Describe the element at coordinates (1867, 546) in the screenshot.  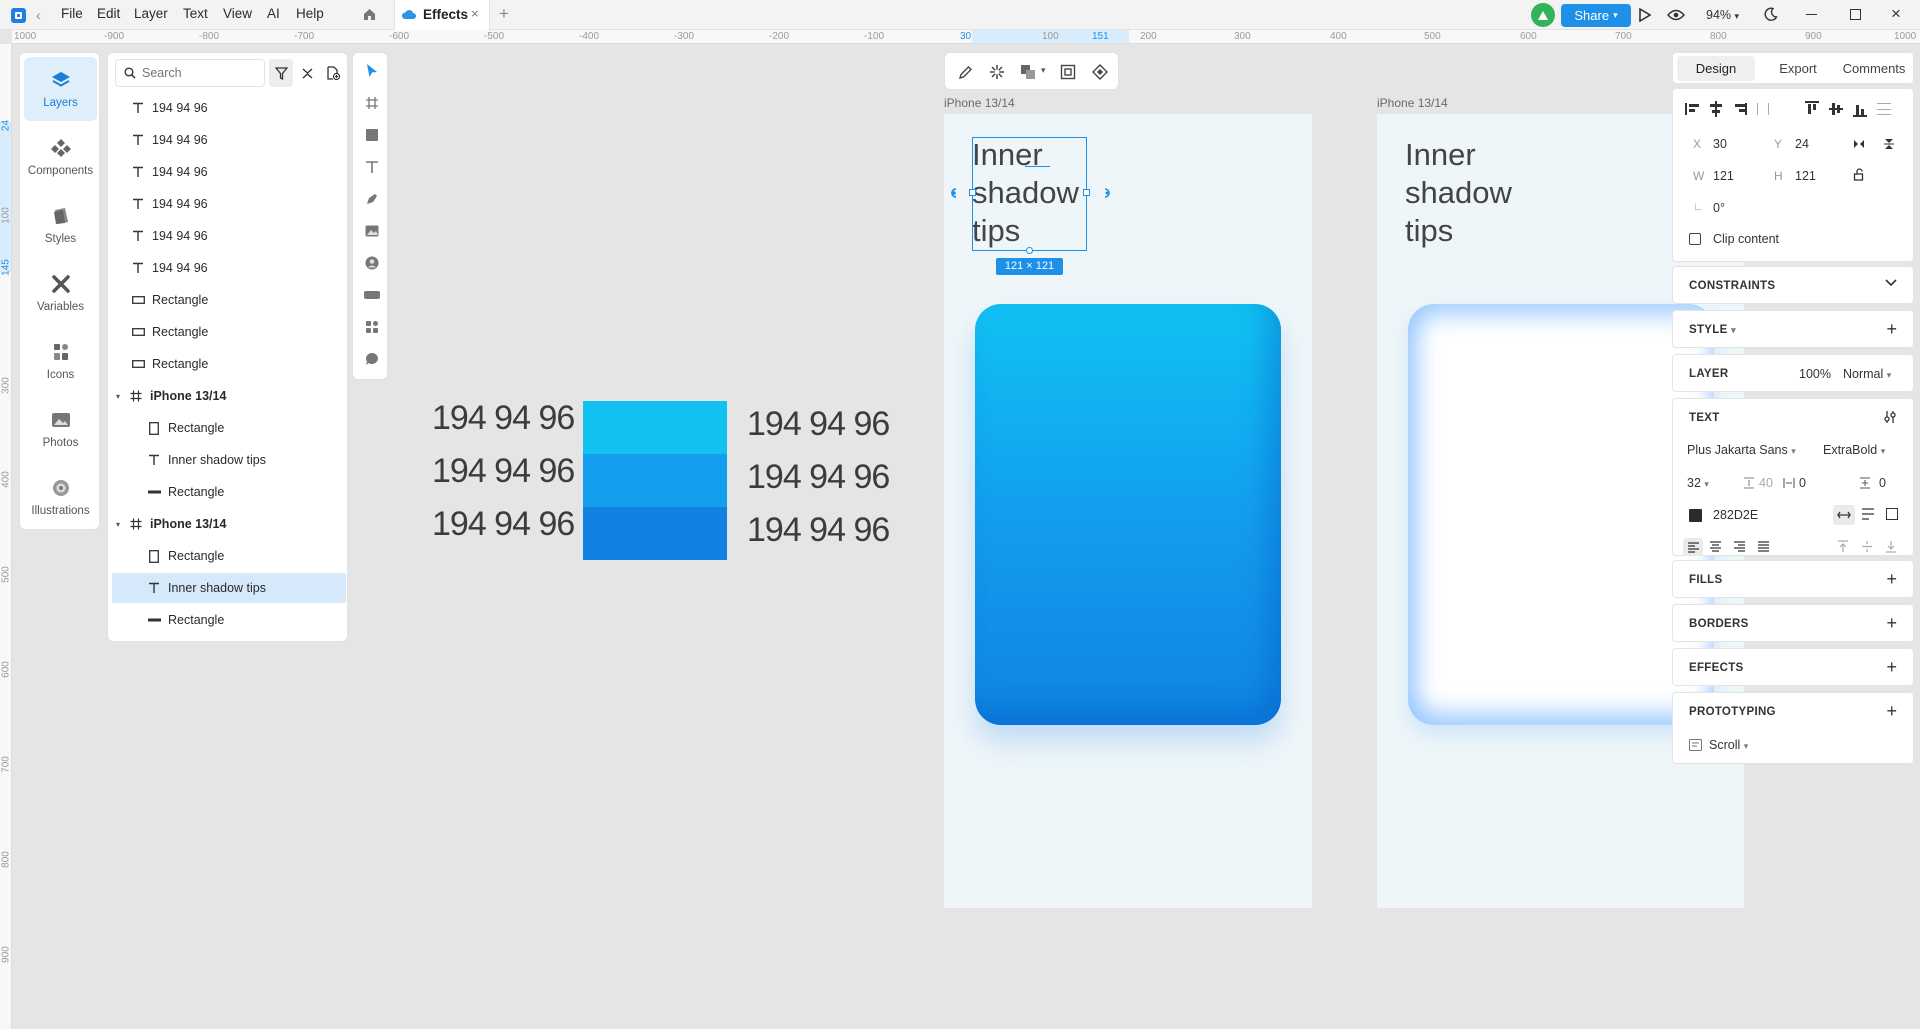
I see `vertical-align-middle-icon` at that location.